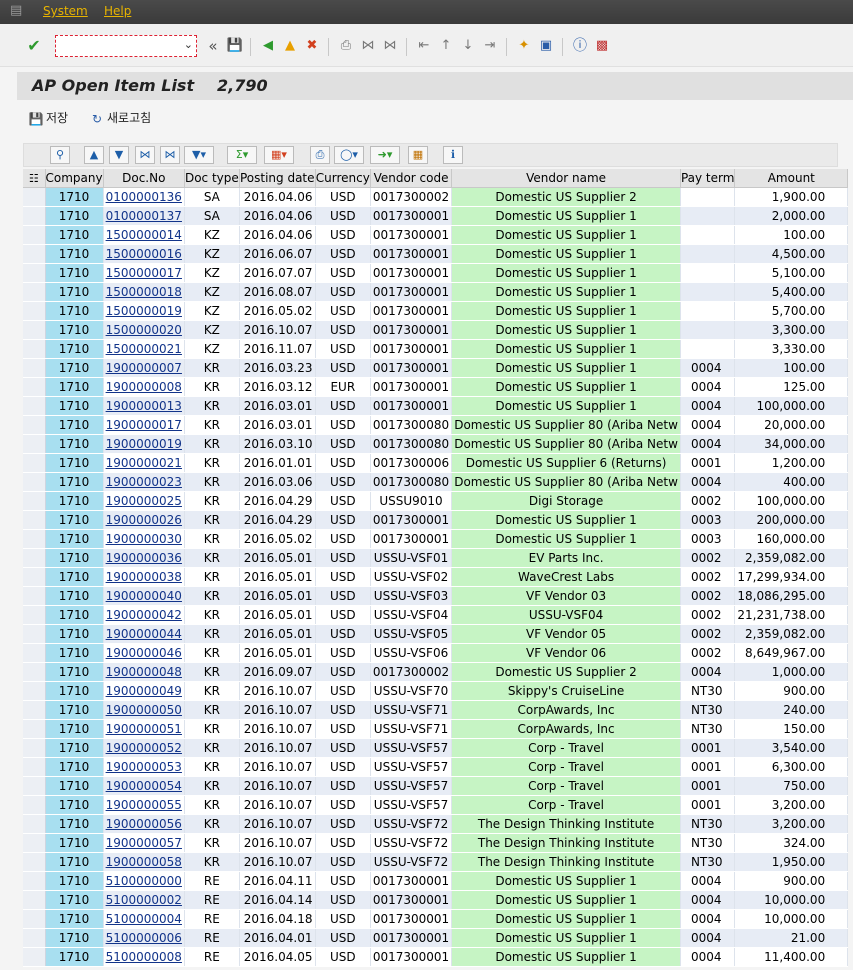 This screenshot has height=970, width=853. I want to click on amount-cell: 6,300.00, so click(791, 767).